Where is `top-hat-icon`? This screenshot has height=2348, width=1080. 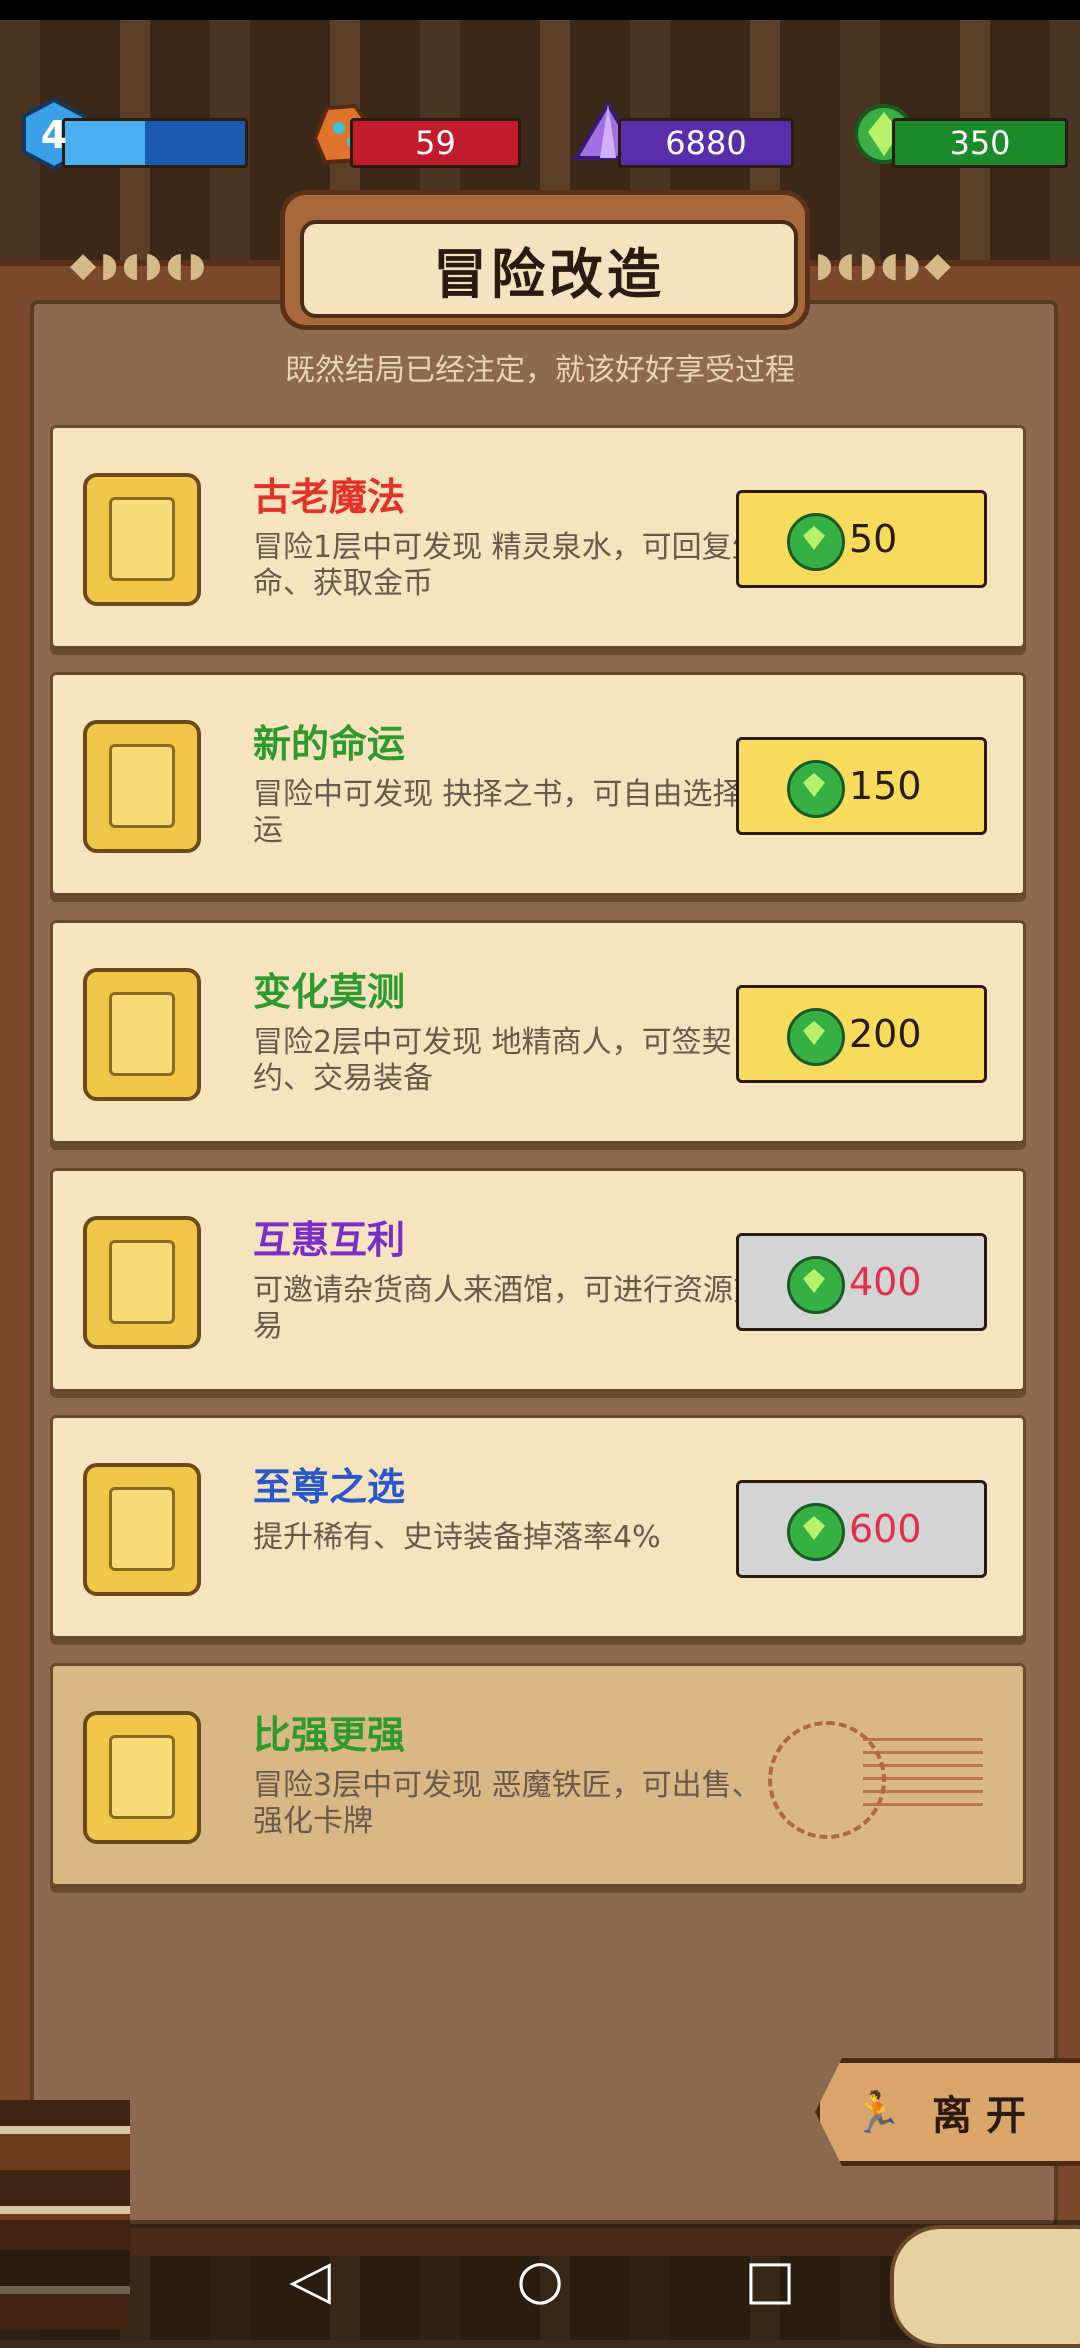 top-hat-icon is located at coordinates (142, 1282).